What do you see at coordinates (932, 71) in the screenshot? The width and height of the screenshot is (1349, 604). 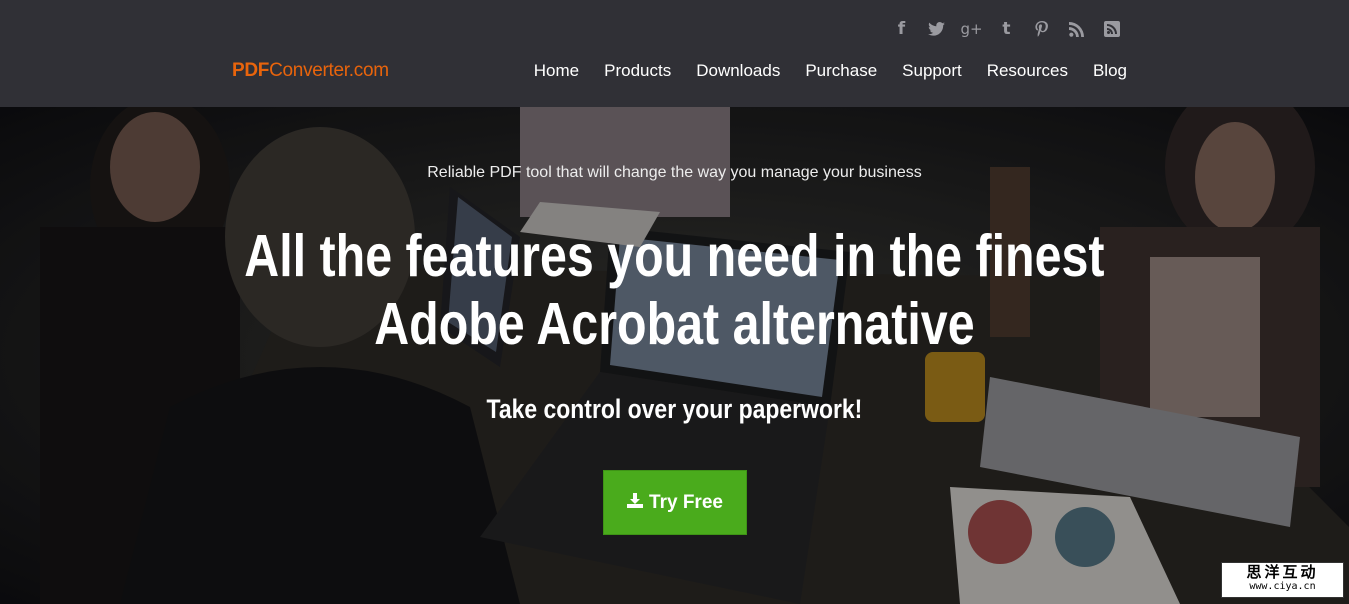 I see `nav-support: Support` at bounding box center [932, 71].